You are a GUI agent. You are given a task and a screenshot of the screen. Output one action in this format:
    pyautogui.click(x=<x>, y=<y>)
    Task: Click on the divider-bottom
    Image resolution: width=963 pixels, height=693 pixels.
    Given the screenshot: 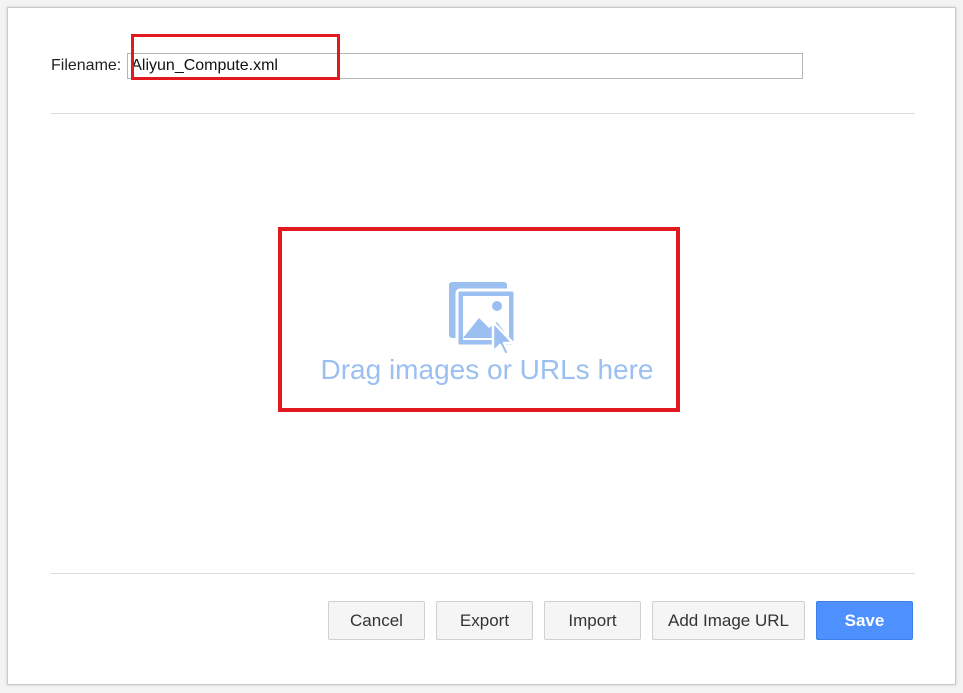 What is the action you would take?
    pyautogui.click(x=483, y=573)
    